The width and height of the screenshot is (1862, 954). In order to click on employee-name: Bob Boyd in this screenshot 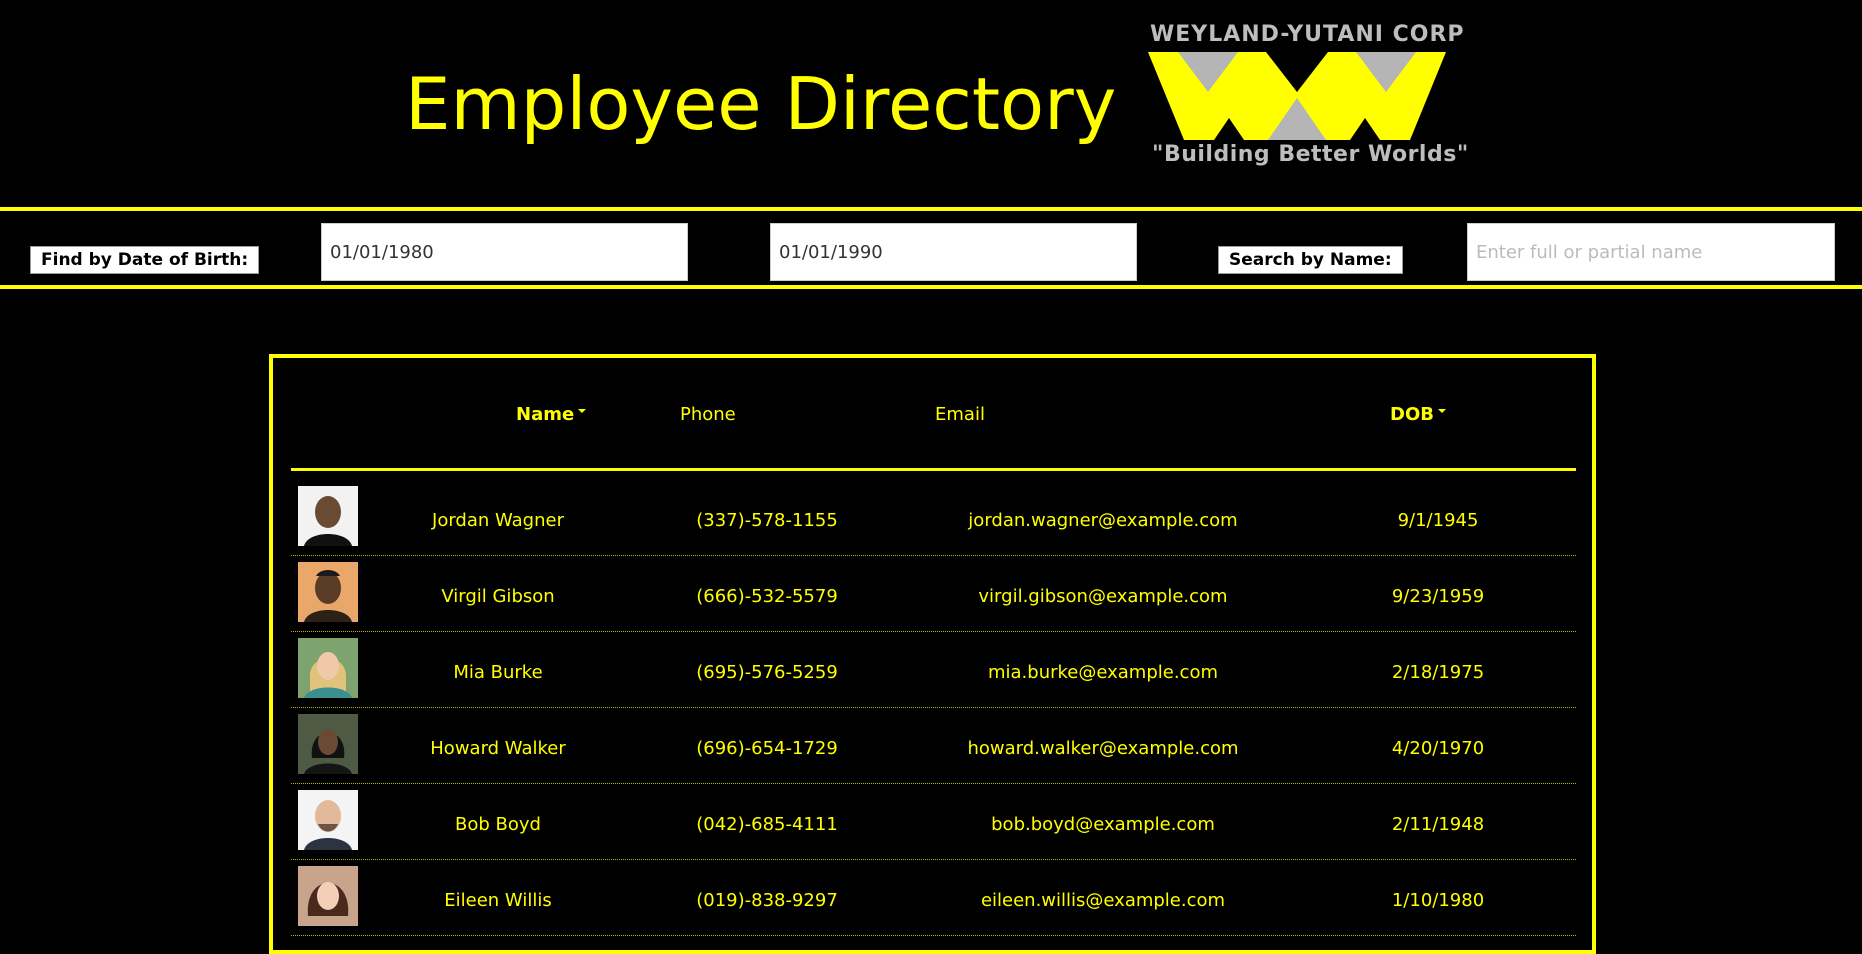, I will do `click(498, 824)`.